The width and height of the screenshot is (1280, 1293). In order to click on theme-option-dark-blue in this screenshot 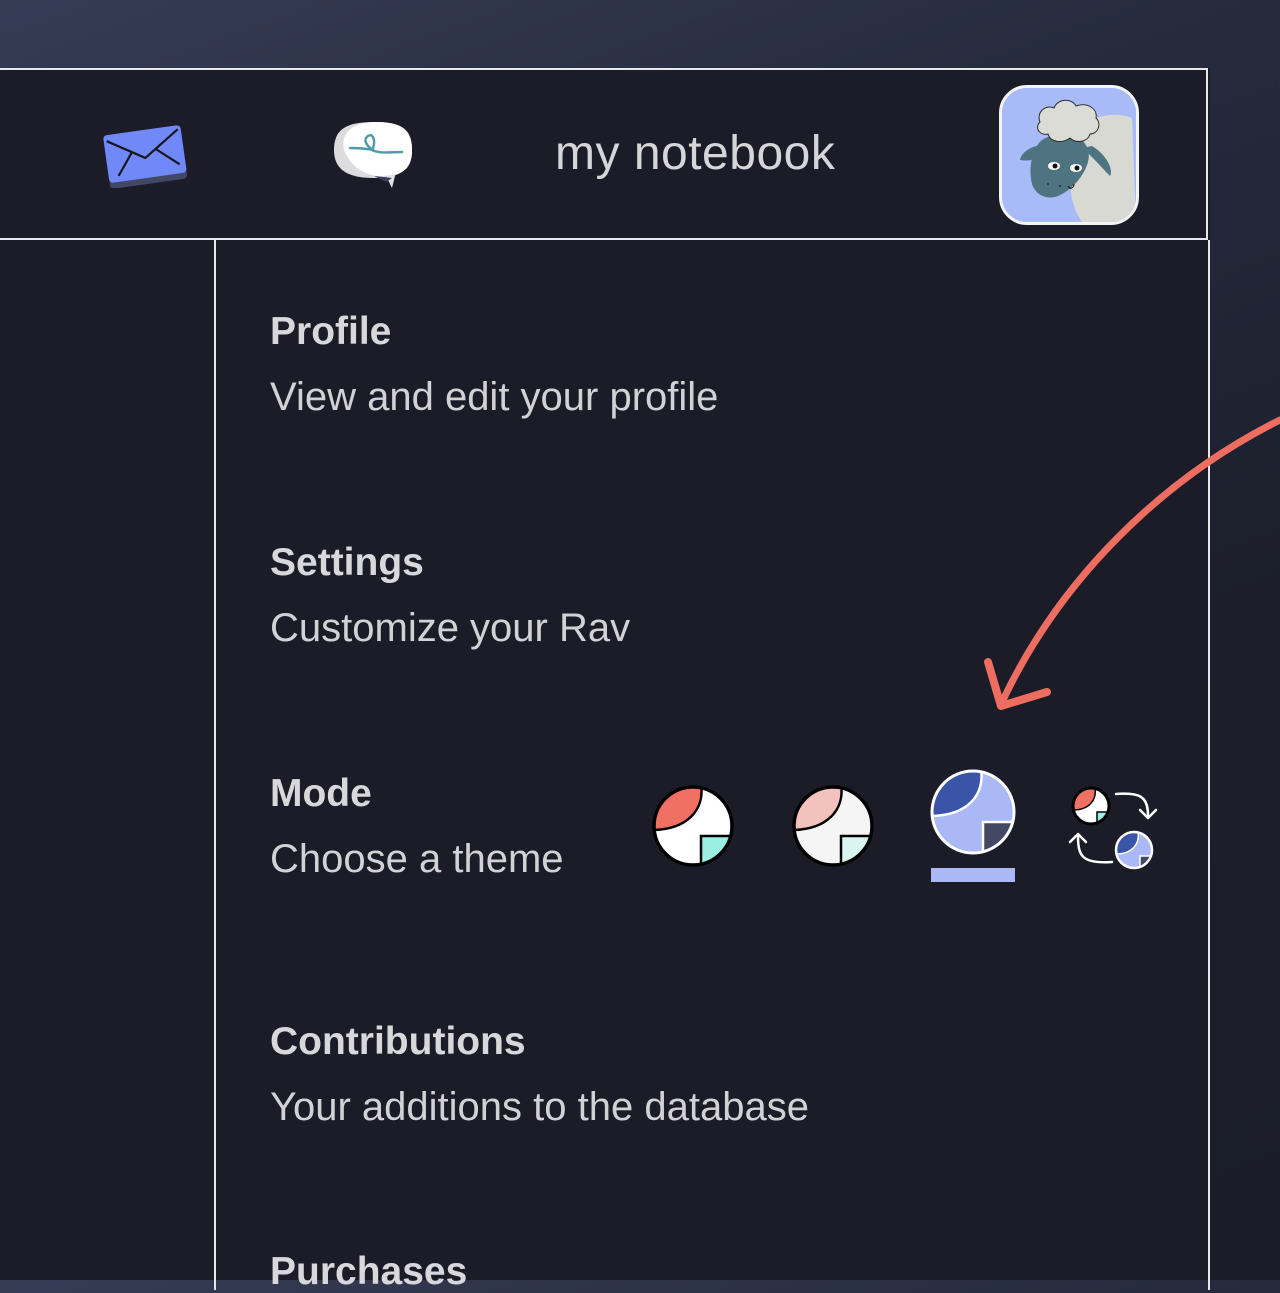, I will do `click(973, 812)`.